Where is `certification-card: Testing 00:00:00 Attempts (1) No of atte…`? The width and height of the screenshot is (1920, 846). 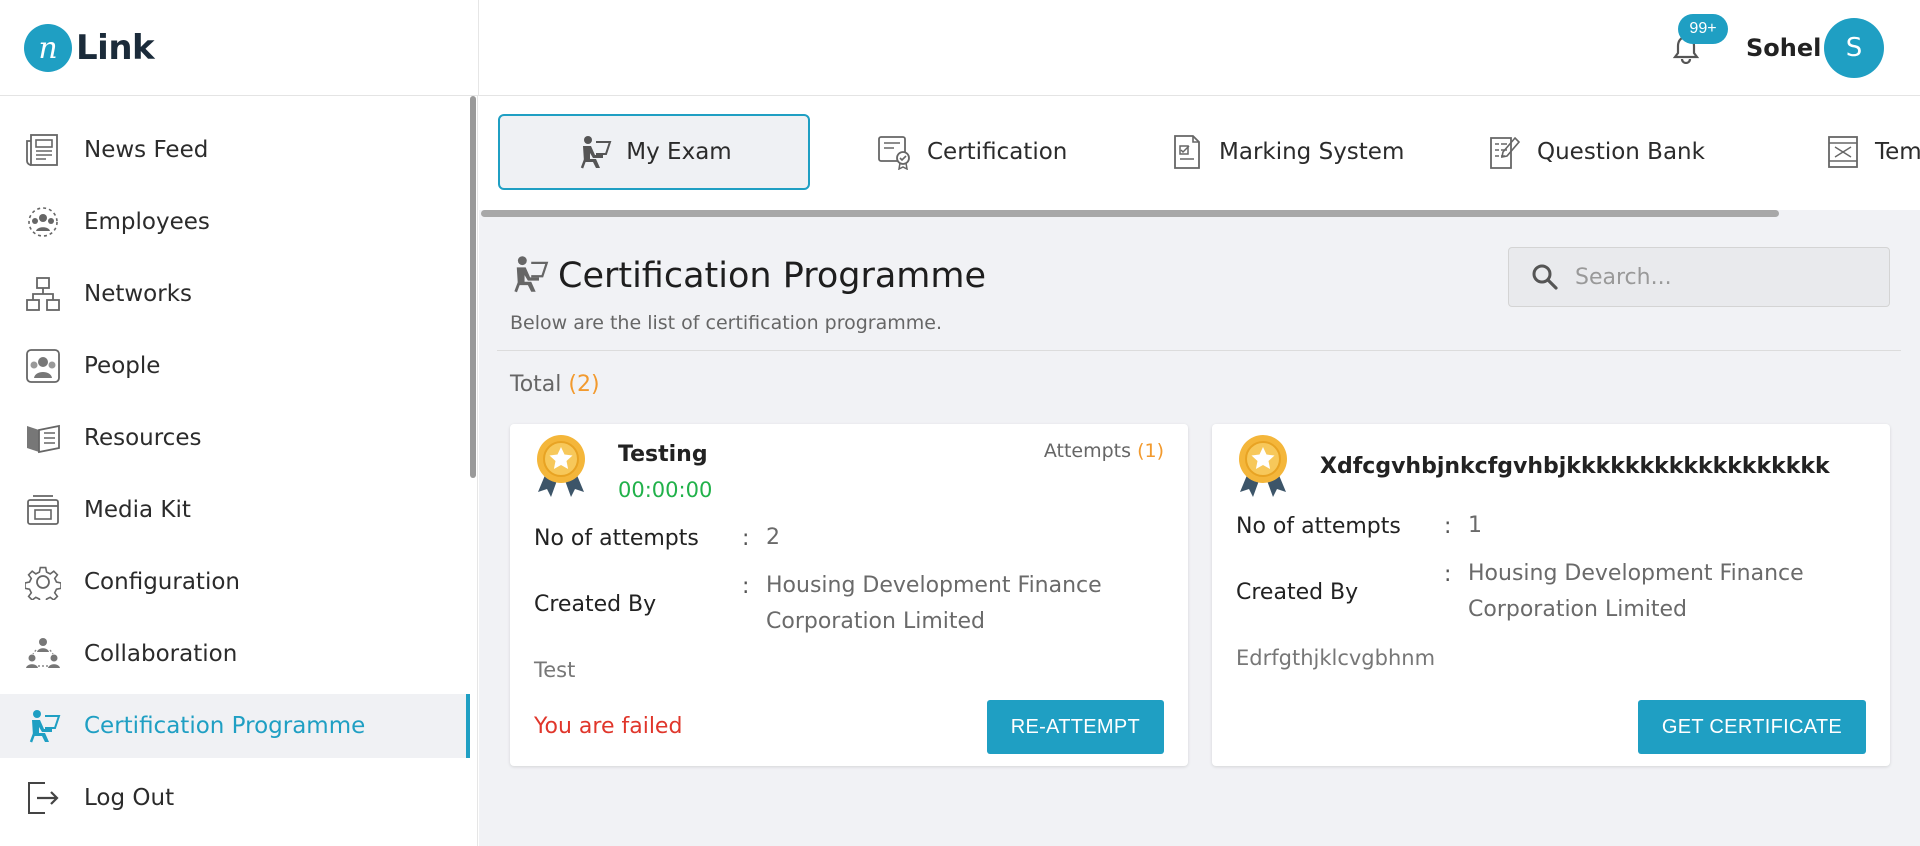 certification-card: Testing 00:00:00 Attempts (1) No of atte… is located at coordinates (849, 595).